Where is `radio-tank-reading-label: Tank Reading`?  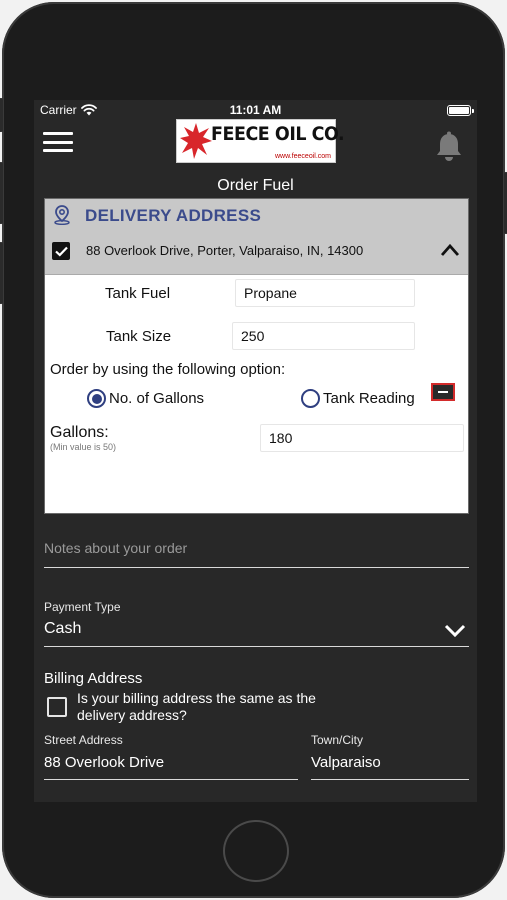 radio-tank-reading-label: Tank Reading is located at coordinates (369, 398).